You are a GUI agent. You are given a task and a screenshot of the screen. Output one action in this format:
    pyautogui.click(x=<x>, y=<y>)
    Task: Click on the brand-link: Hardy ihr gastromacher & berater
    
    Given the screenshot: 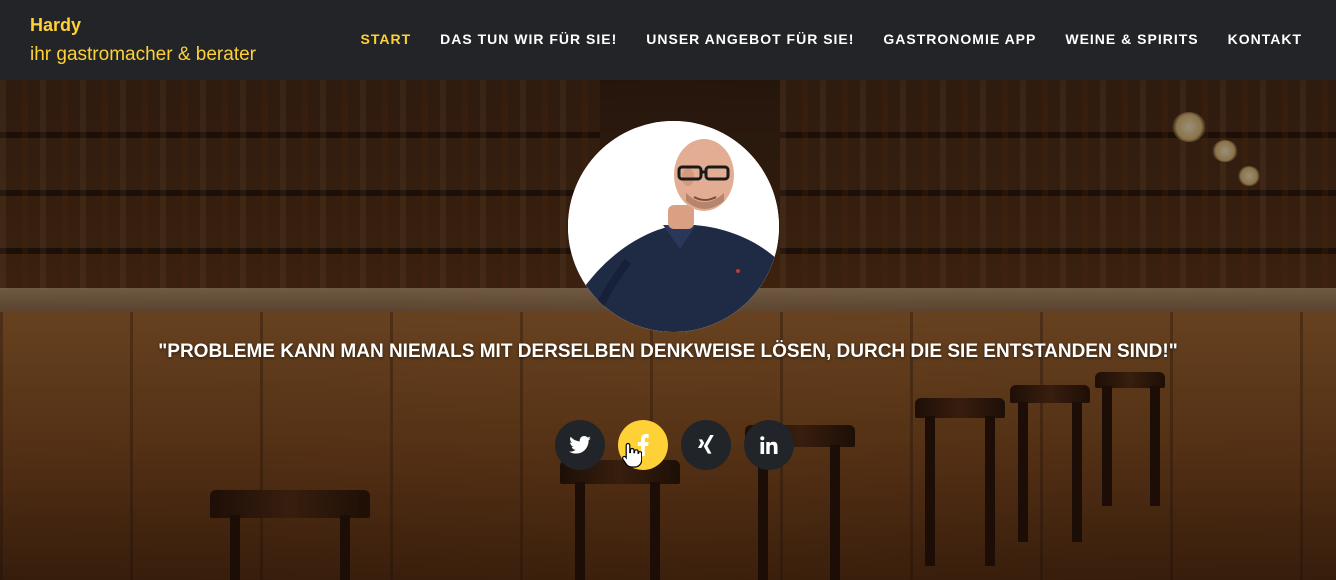 What is the action you would take?
    pyautogui.click(x=143, y=41)
    